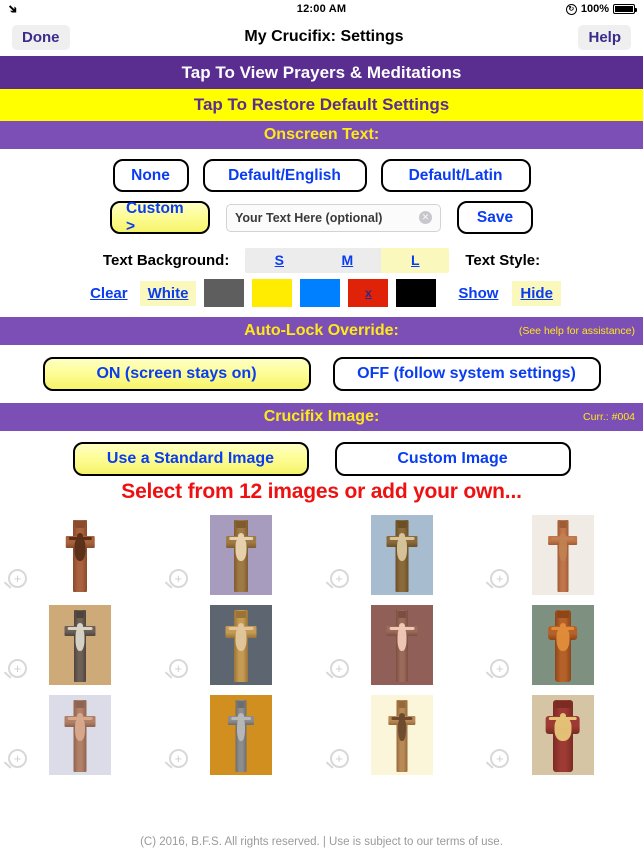 The image size is (643, 857). What do you see at coordinates (452, 459) in the screenshot?
I see `custom-image-button: Custom Image` at bounding box center [452, 459].